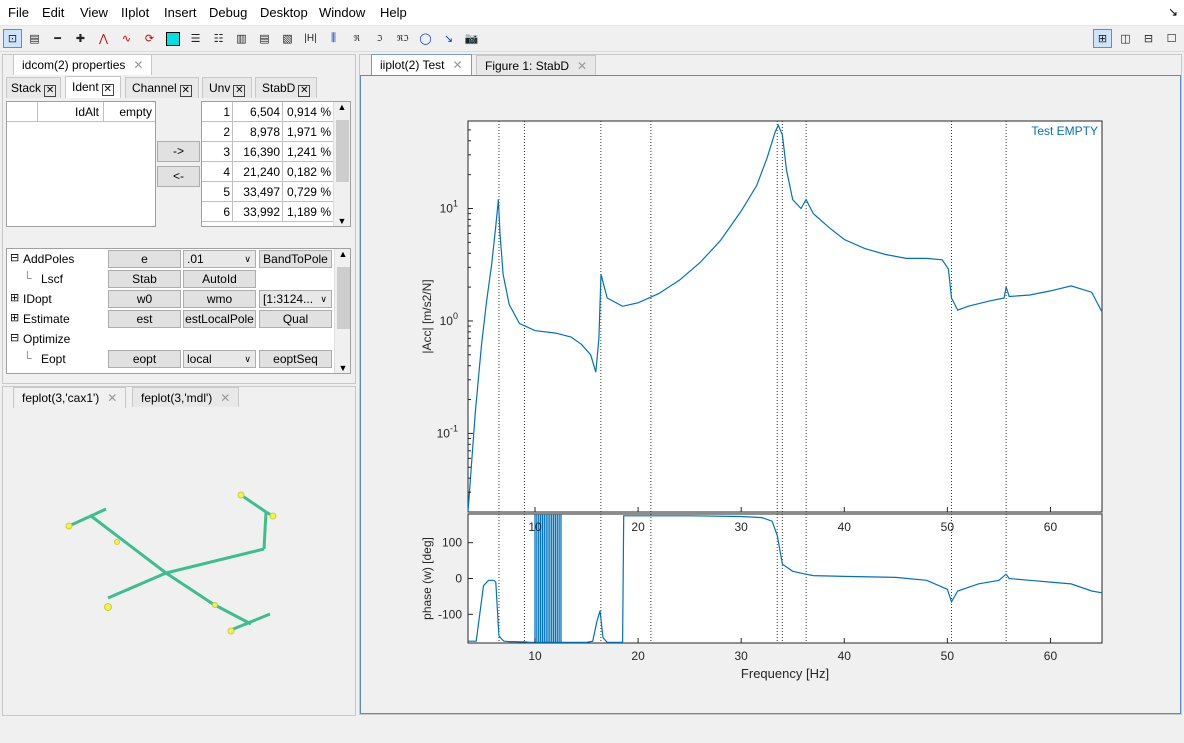 The image size is (1184, 743). Describe the element at coordinates (379, 38) in the screenshot. I see `imag-icon: ℑ` at that location.